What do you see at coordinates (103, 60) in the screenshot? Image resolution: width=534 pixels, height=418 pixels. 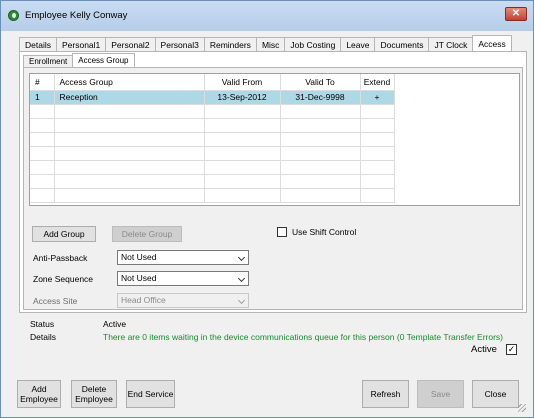 I see `subtab-access-group: Access Group` at bounding box center [103, 60].